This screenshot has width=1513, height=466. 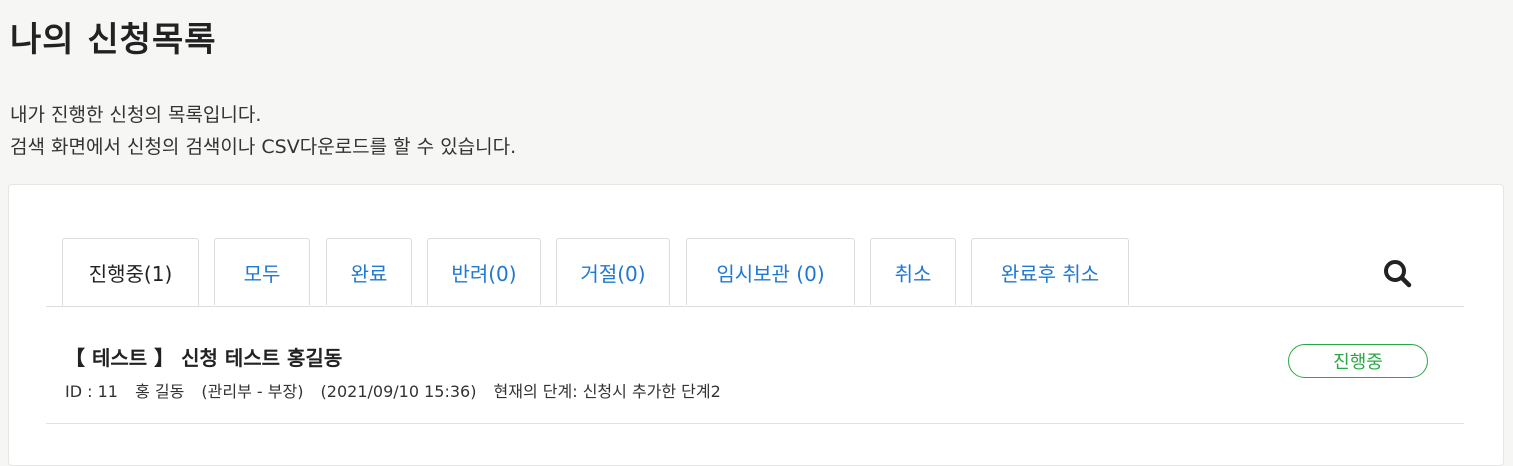 I want to click on item-id: ID : 11, so click(x=91, y=391).